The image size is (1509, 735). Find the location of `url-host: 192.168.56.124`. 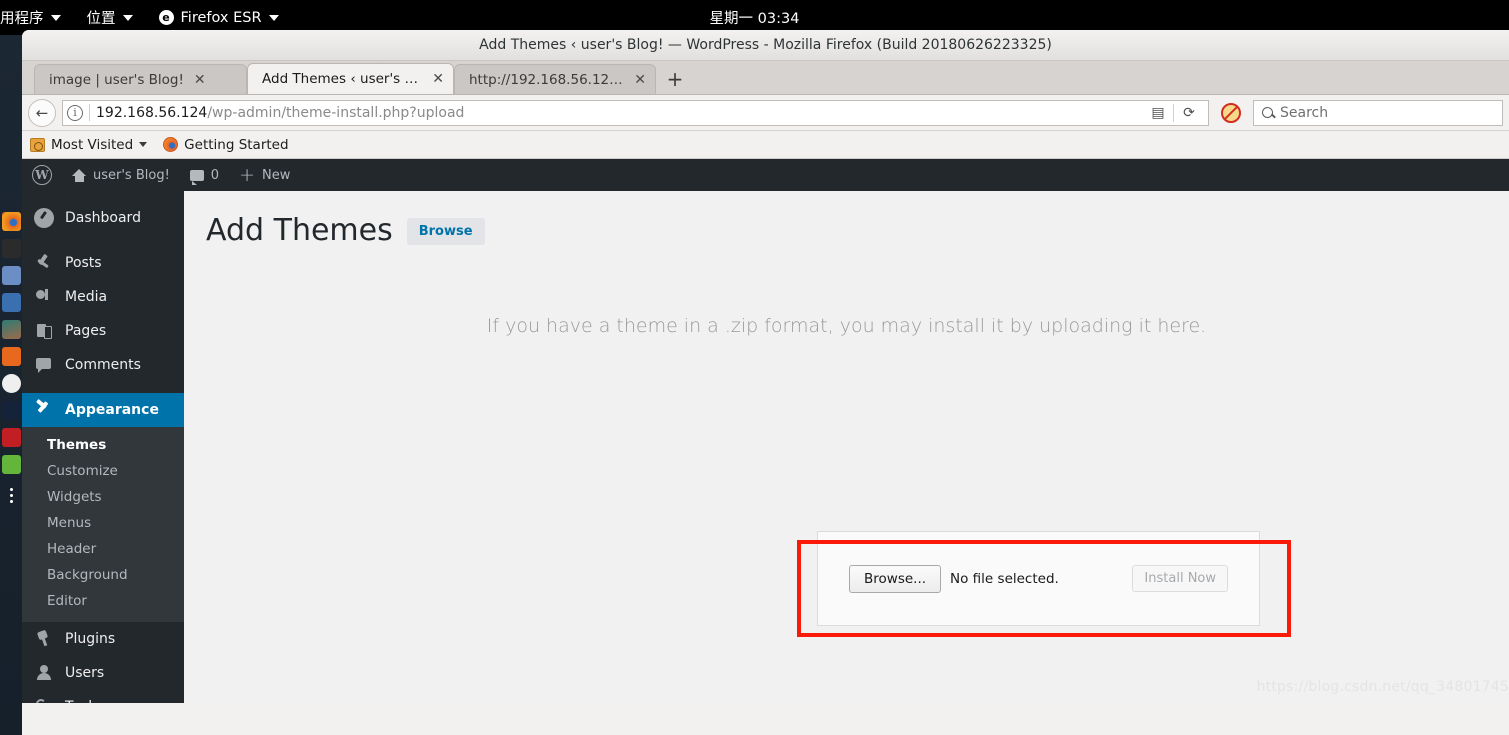

url-host: 192.168.56.124 is located at coordinates (152, 112).